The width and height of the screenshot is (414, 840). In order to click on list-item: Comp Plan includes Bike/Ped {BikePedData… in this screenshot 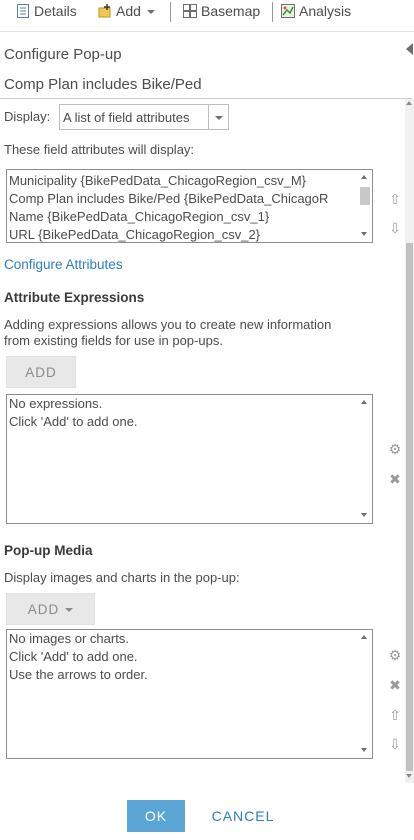, I will do `click(168, 199)`.